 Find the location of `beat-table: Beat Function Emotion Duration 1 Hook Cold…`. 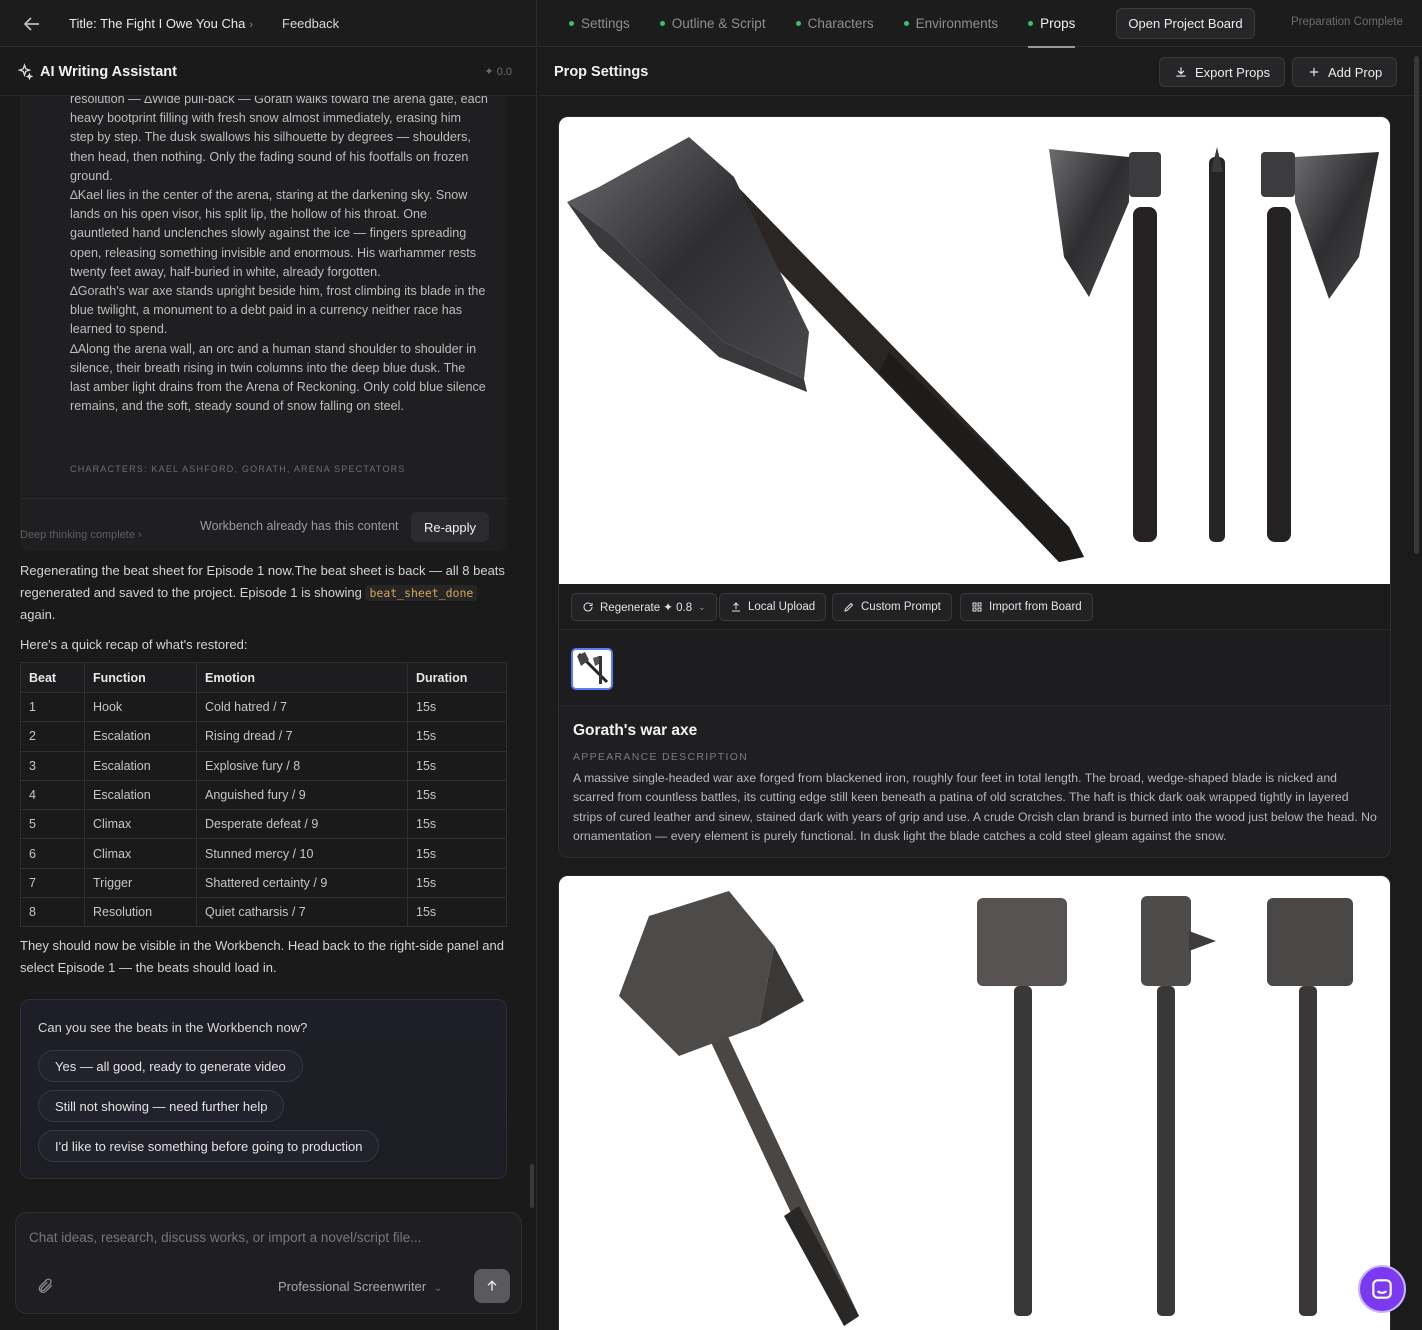

beat-table: Beat Function Emotion Duration 1 Hook Cold… is located at coordinates (263, 795).